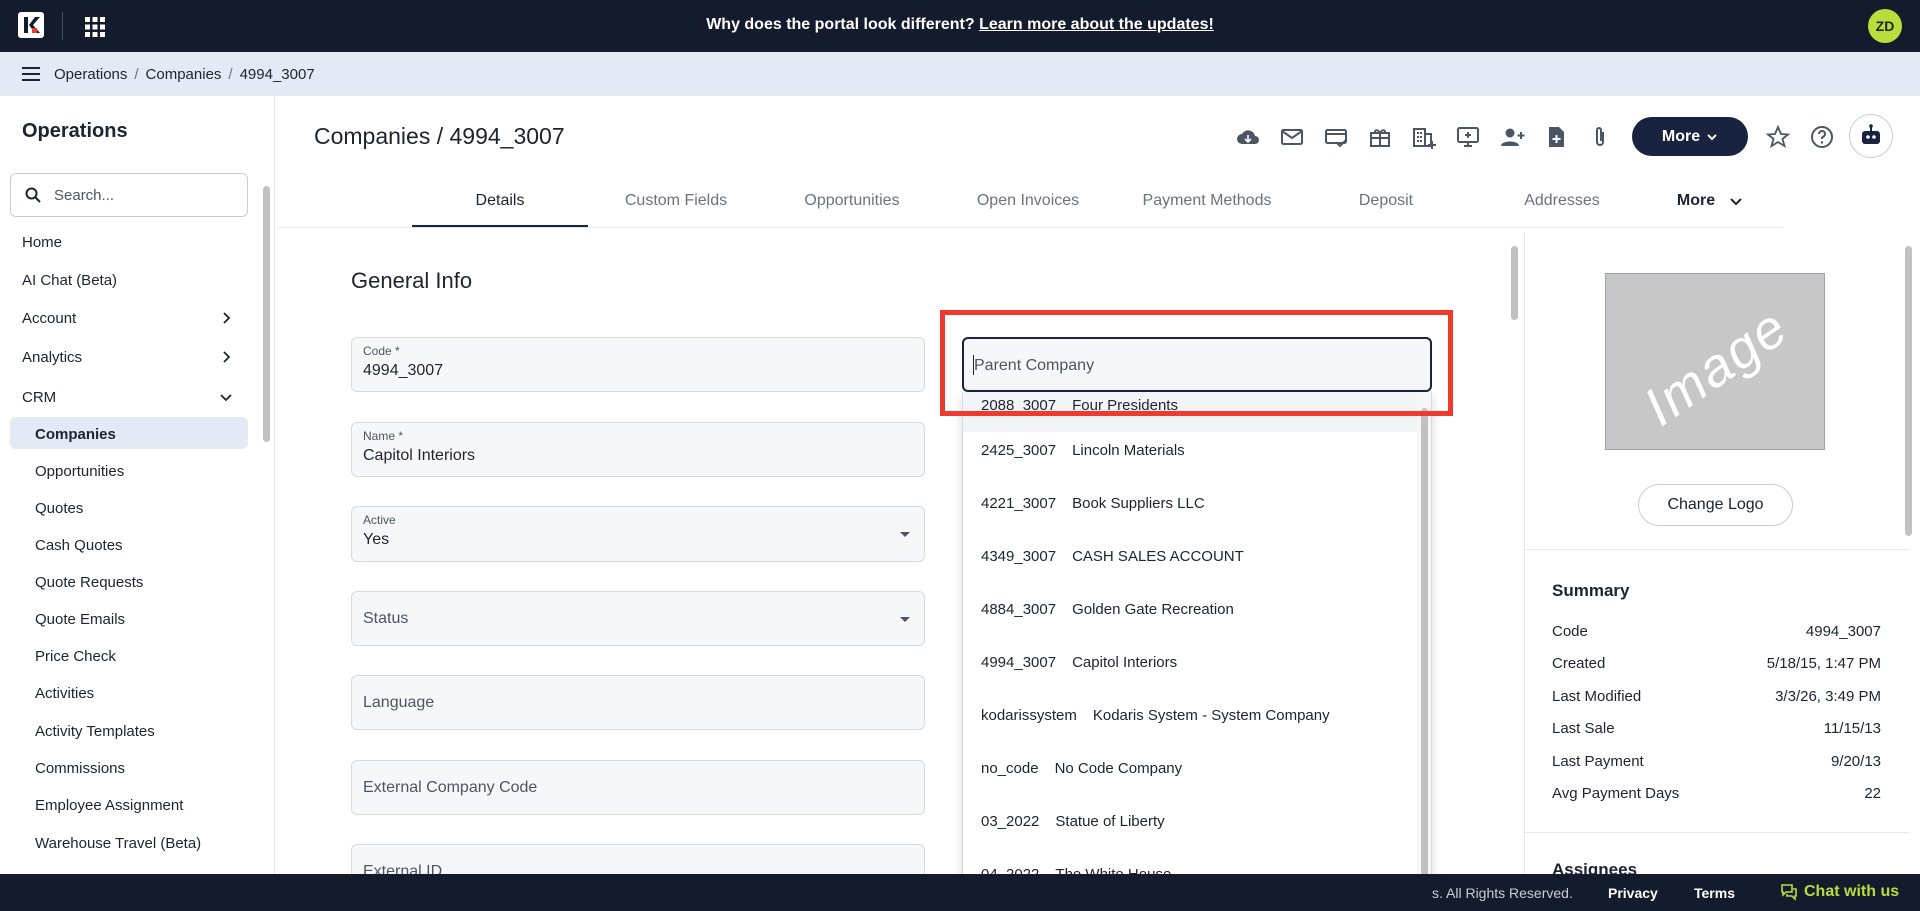 This screenshot has height=911, width=1920. I want to click on banner-text: Why does the portal look different?, so click(840, 24).